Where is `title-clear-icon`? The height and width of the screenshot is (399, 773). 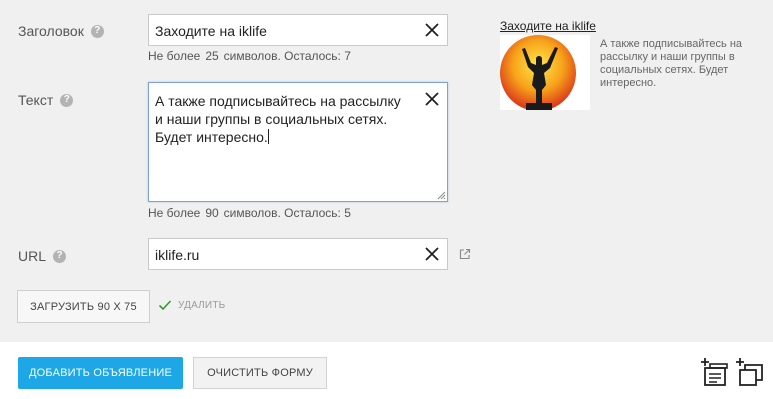
title-clear-icon is located at coordinates (432, 30).